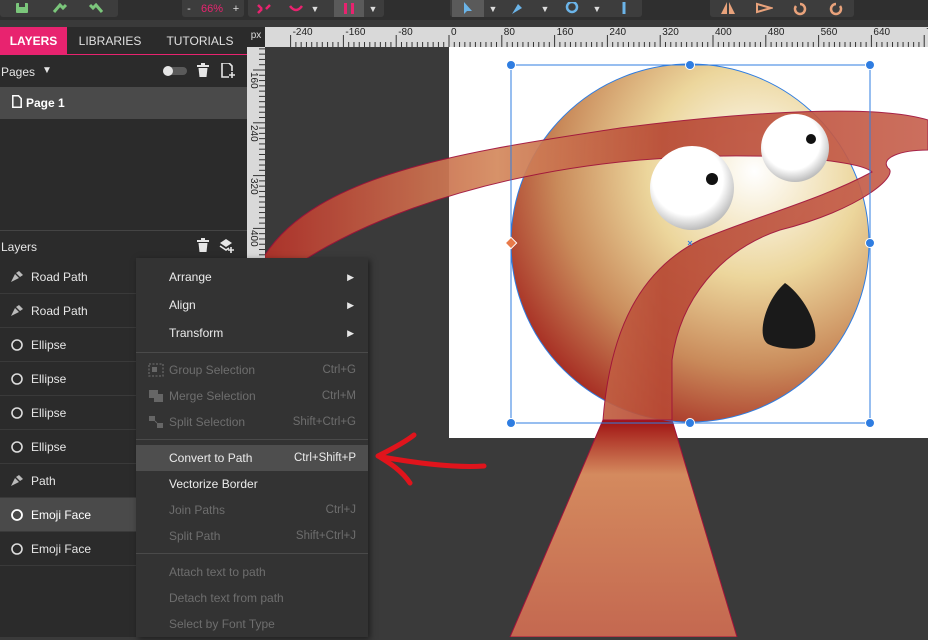 Image resolution: width=928 pixels, height=640 pixels. What do you see at coordinates (212, 396) in the screenshot?
I see `menu-item-label: Merge Selection` at bounding box center [212, 396].